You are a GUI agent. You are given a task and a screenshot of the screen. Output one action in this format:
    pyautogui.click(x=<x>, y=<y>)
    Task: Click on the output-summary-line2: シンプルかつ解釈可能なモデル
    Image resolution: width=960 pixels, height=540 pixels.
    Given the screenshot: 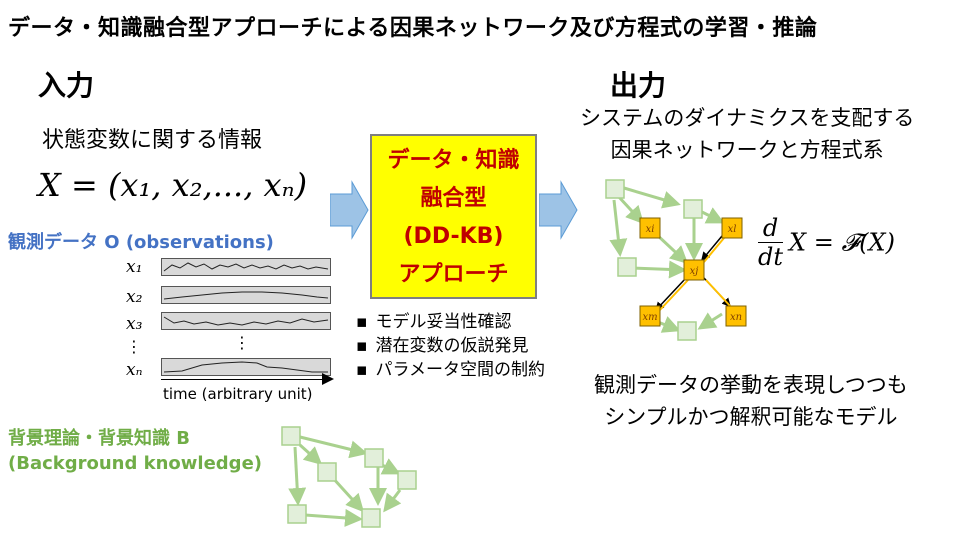 What is the action you would take?
    pyautogui.click(x=751, y=417)
    